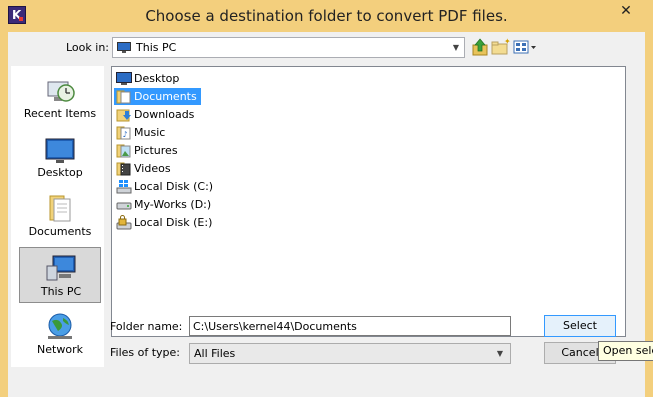 The width and height of the screenshot is (653, 397). What do you see at coordinates (123, 97) in the screenshot?
I see `documents-folder-icon` at bounding box center [123, 97].